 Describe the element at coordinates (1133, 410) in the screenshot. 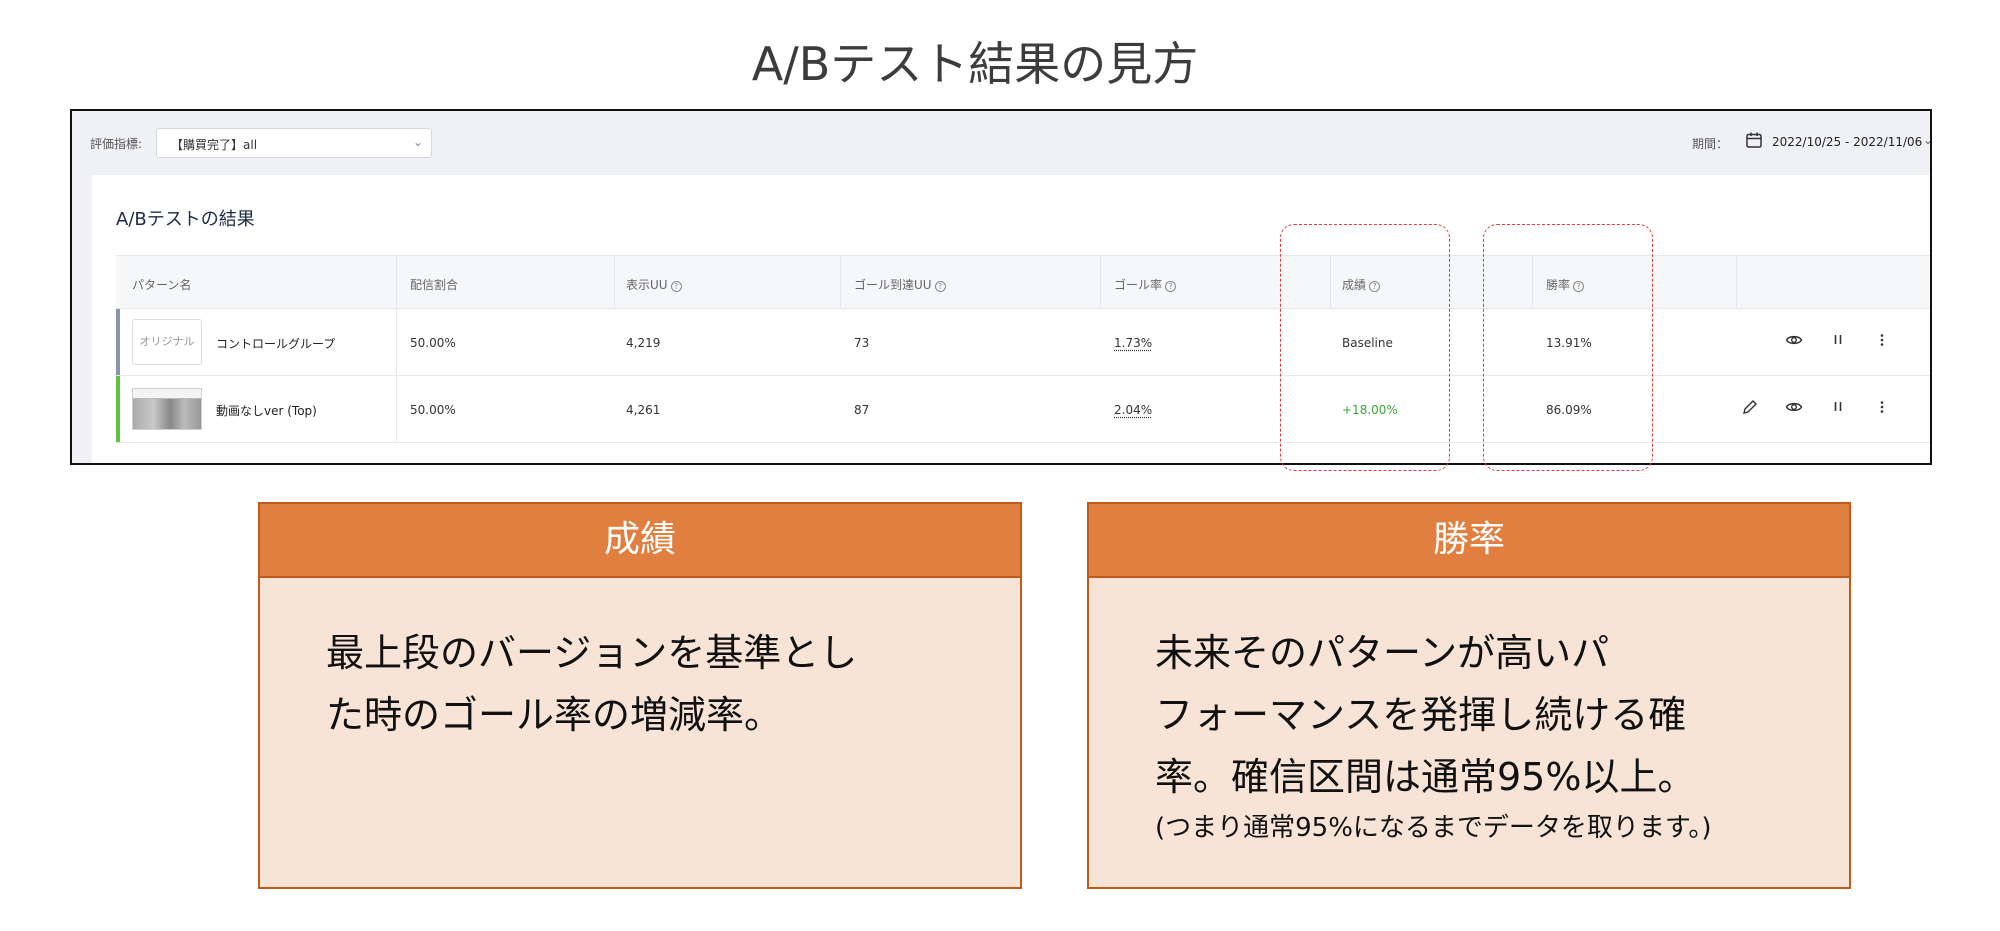

I see `cell-goal-rate: 2.04%` at that location.